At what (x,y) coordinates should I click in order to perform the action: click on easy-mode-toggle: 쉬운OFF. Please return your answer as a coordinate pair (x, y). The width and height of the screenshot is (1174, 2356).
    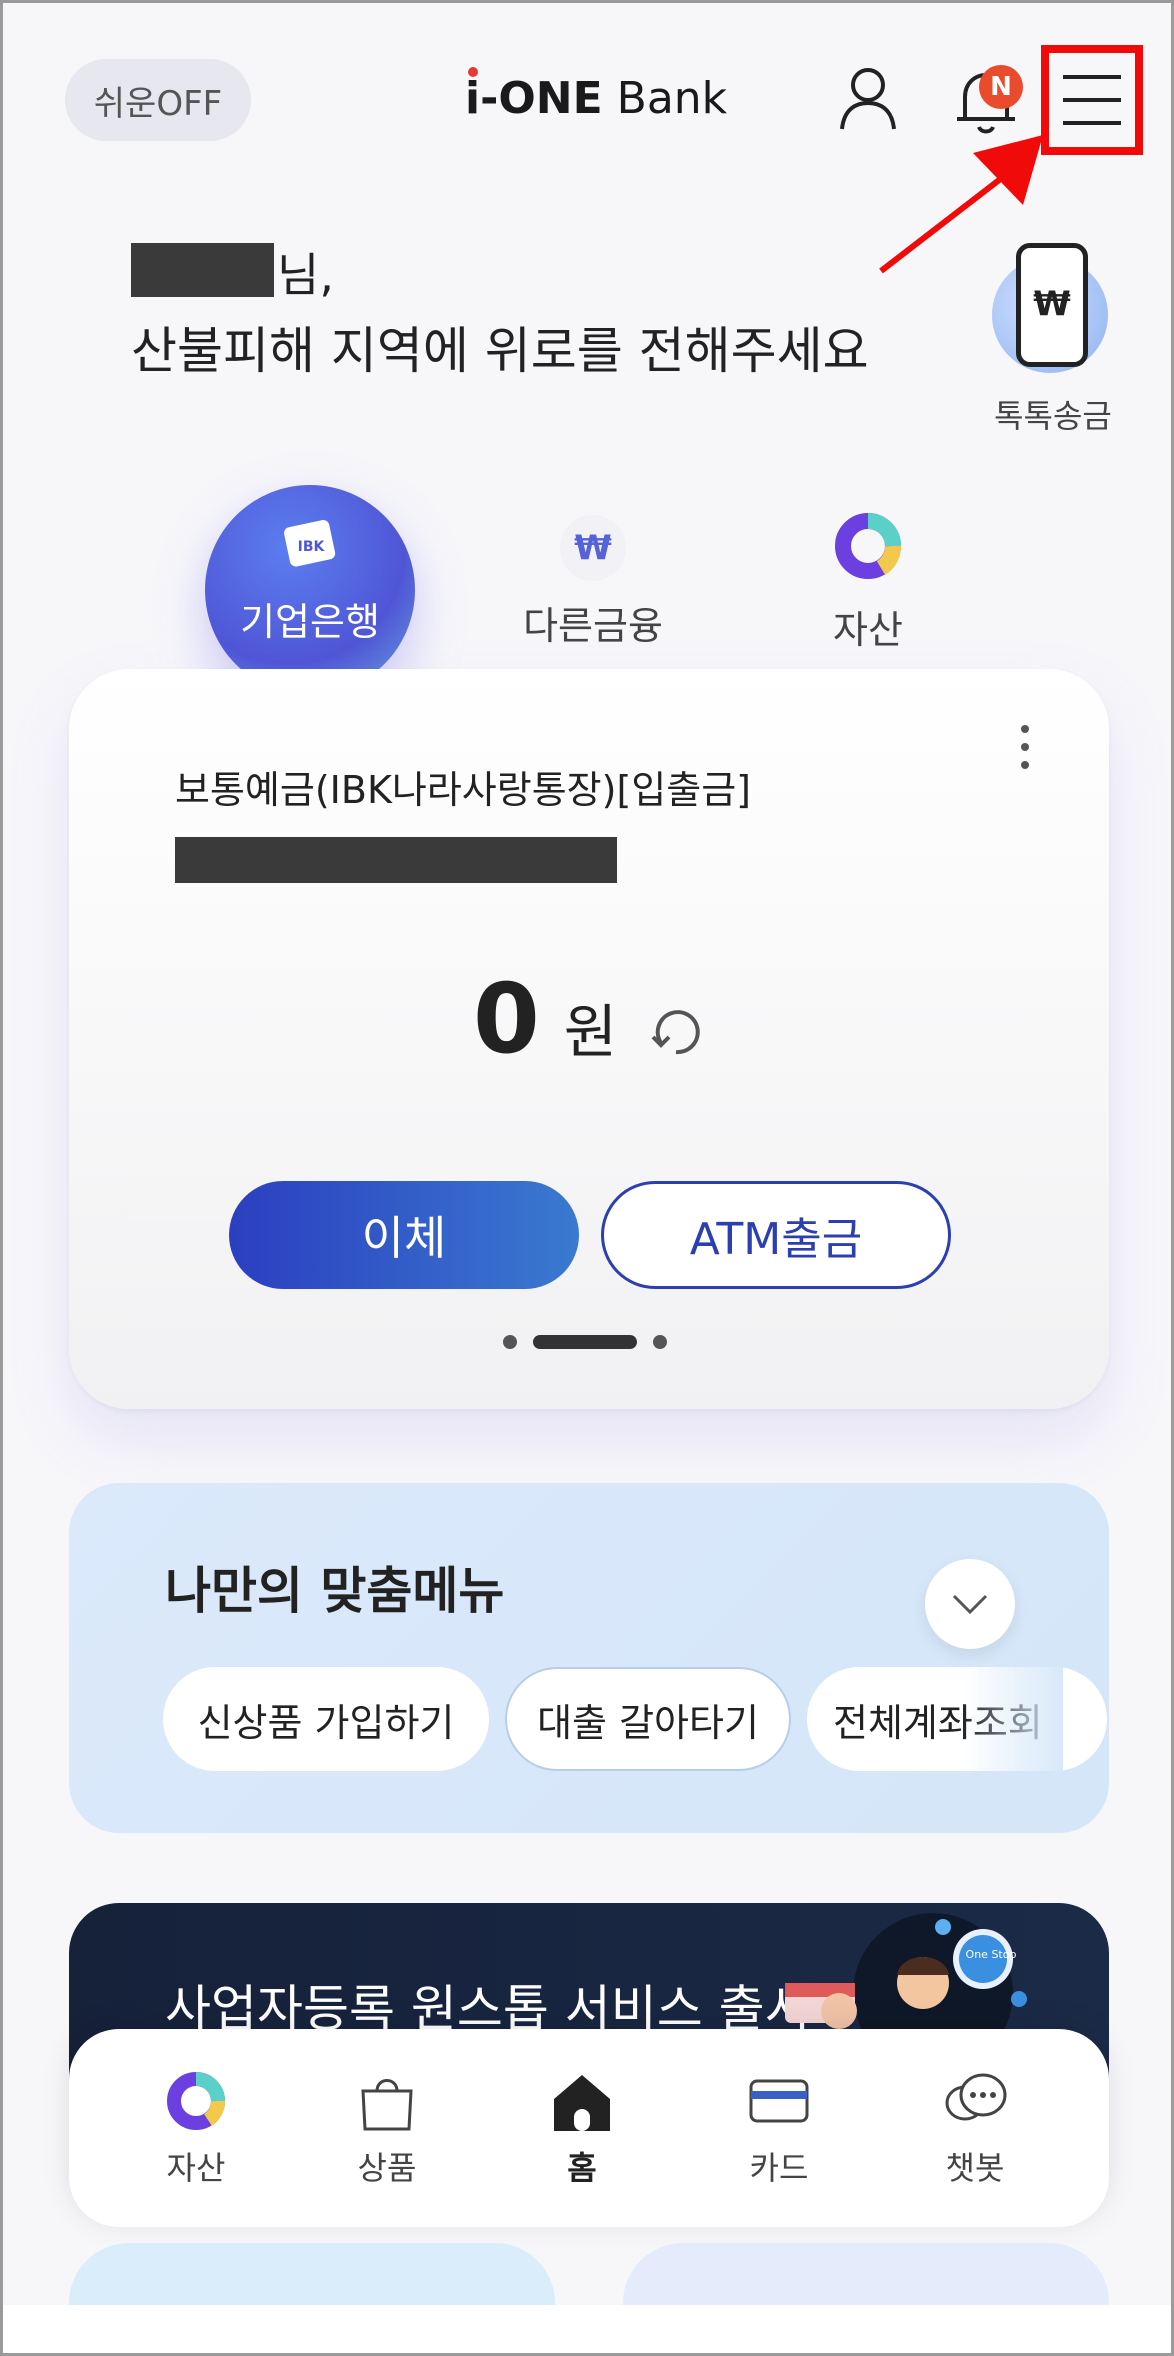
    Looking at the image, I should click on (158, 100).